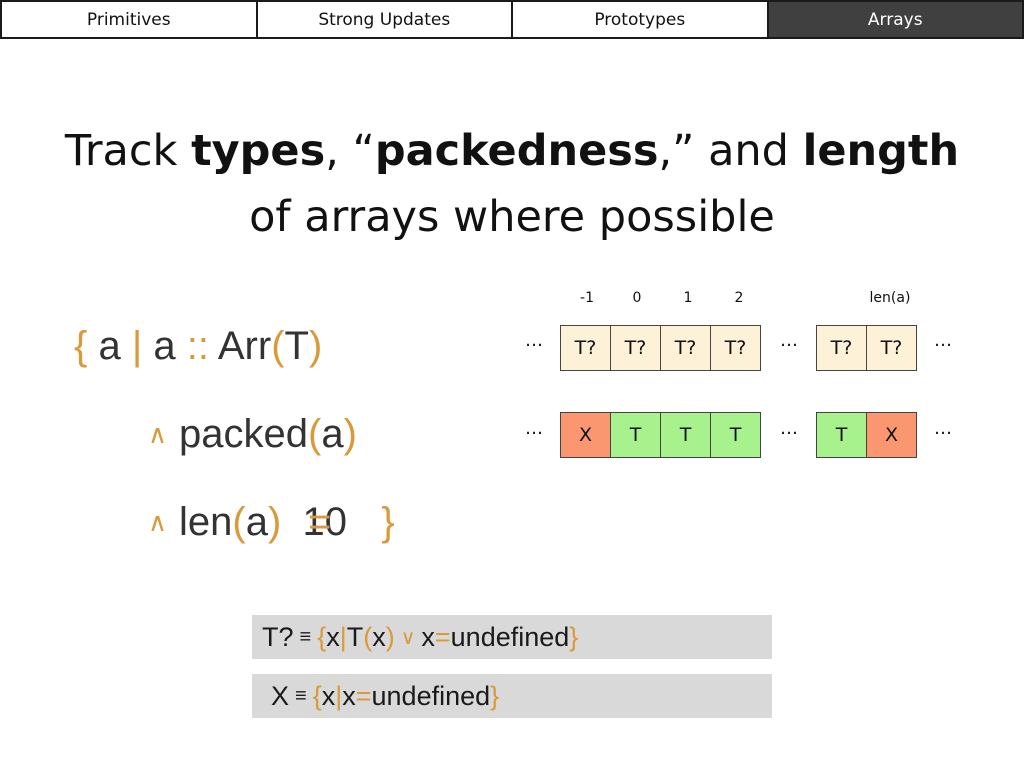 Image resolution: width=1024 pixels, height=768 pixels. I want to click on packed-row-right: T X, so click(866, 435).